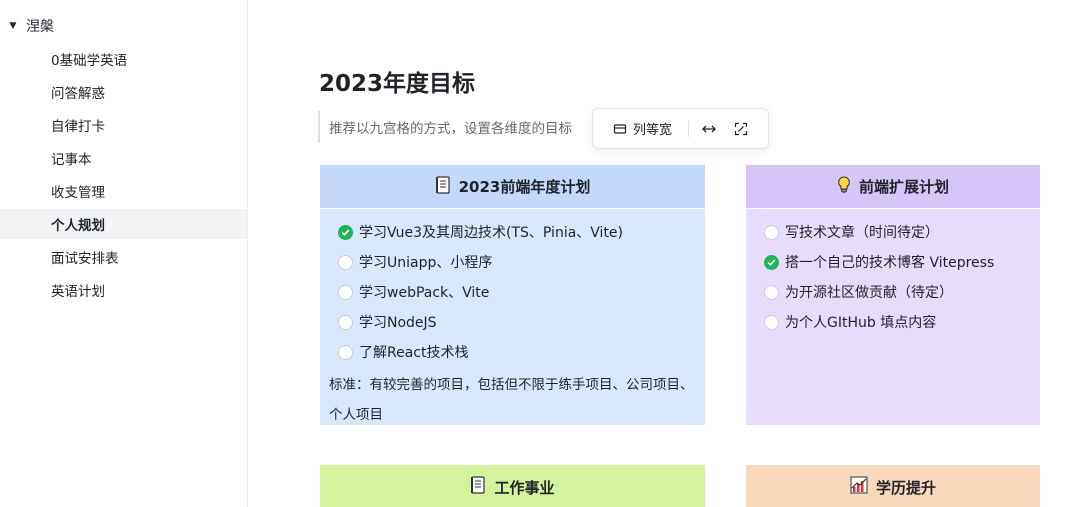 The height and width of the screenshot is (507, 1065). I want to click on todo-item: 学习Vue3及其周边技术(TS、Pinia、Vite), so click(517, 232).